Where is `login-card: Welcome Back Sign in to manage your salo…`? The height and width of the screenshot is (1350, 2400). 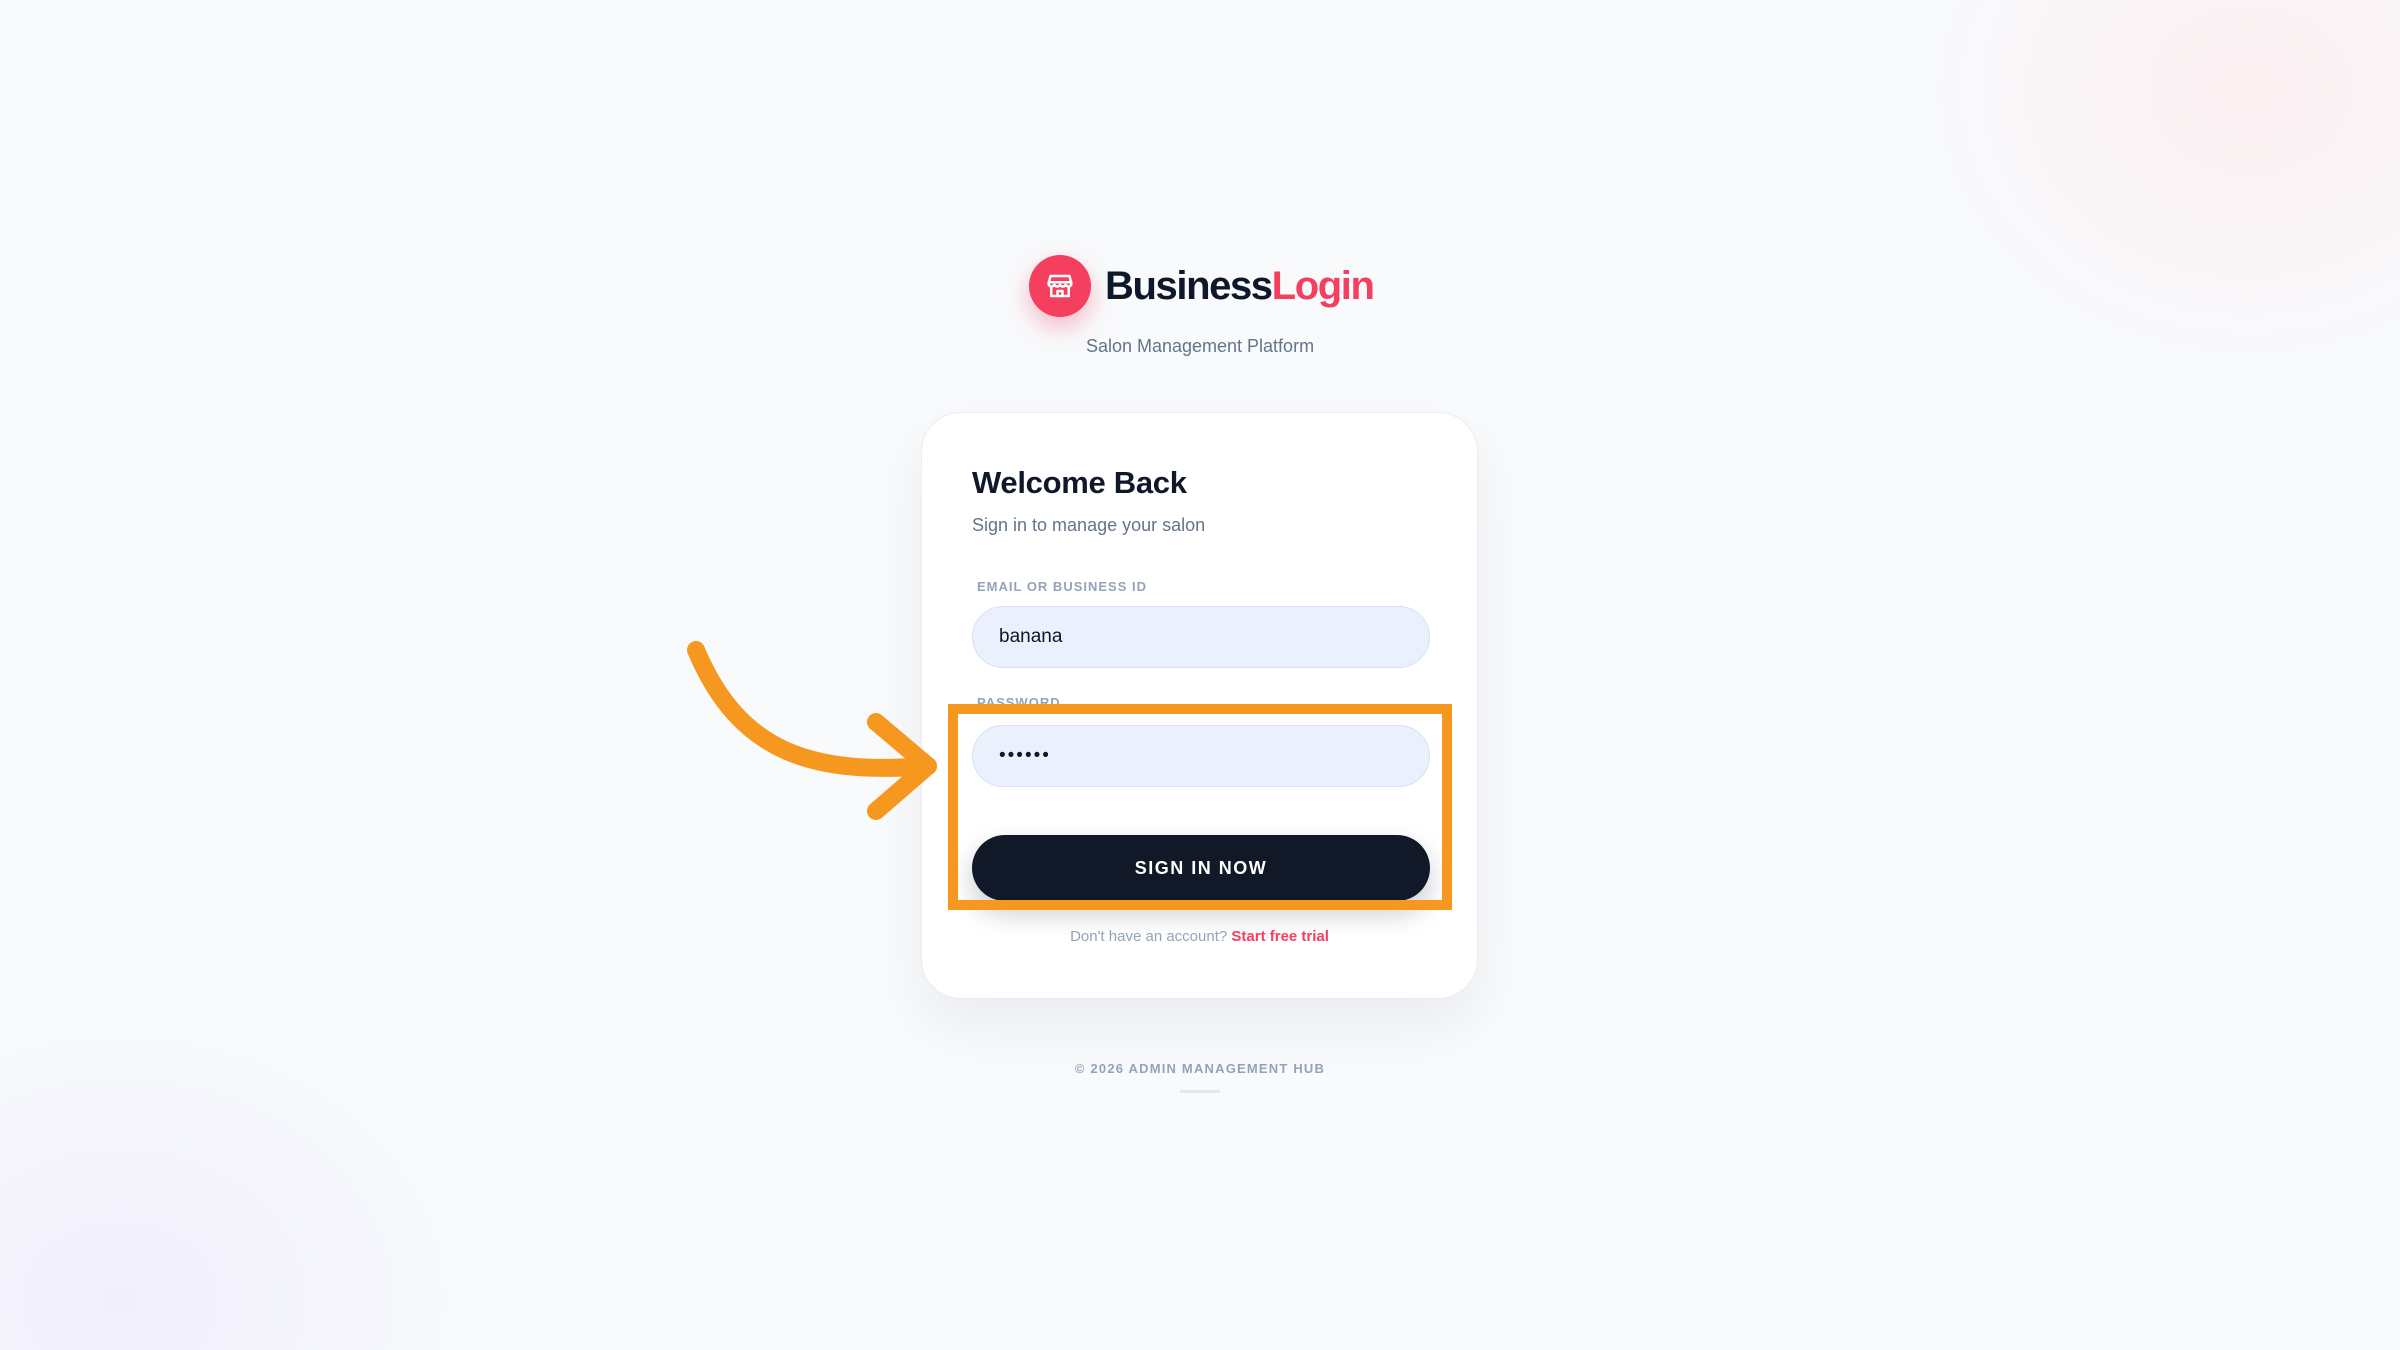
login-card: Welcome Back Sign in to manage your salo… is located at coordinates (1199, 705).